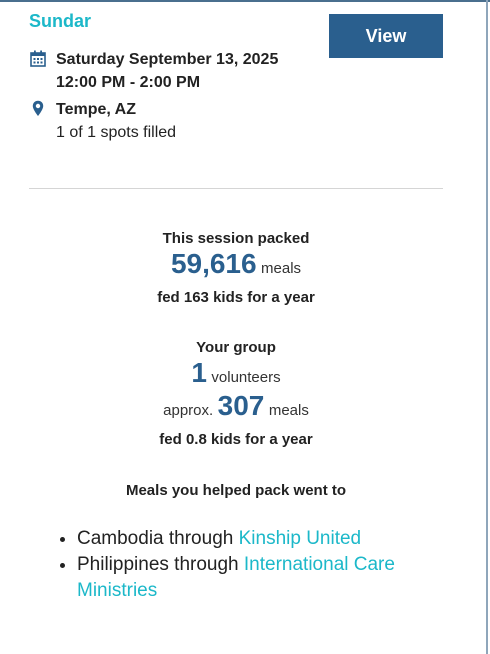 The height and width of the screenshot is (654, 490). What do you see at coordinates (236, 188) in the screenshot?
I see `divider` at bounding box center [236, 188].